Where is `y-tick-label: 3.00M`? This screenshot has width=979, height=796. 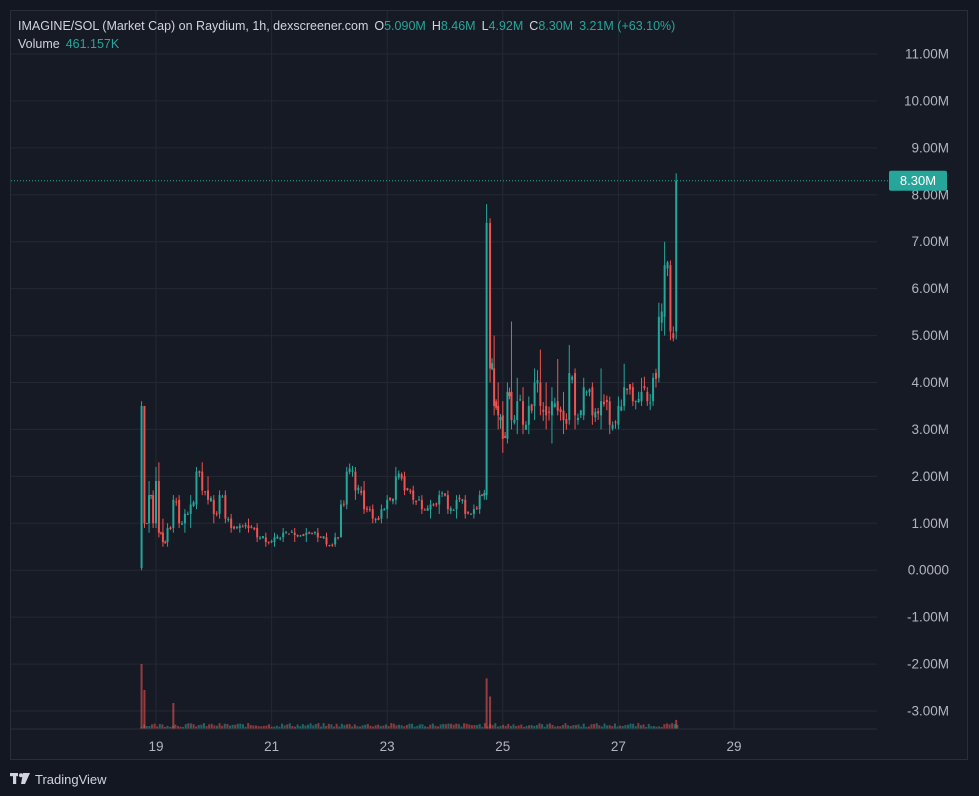
y-tick-label: 3.00M is located at coordinates (930, 429).